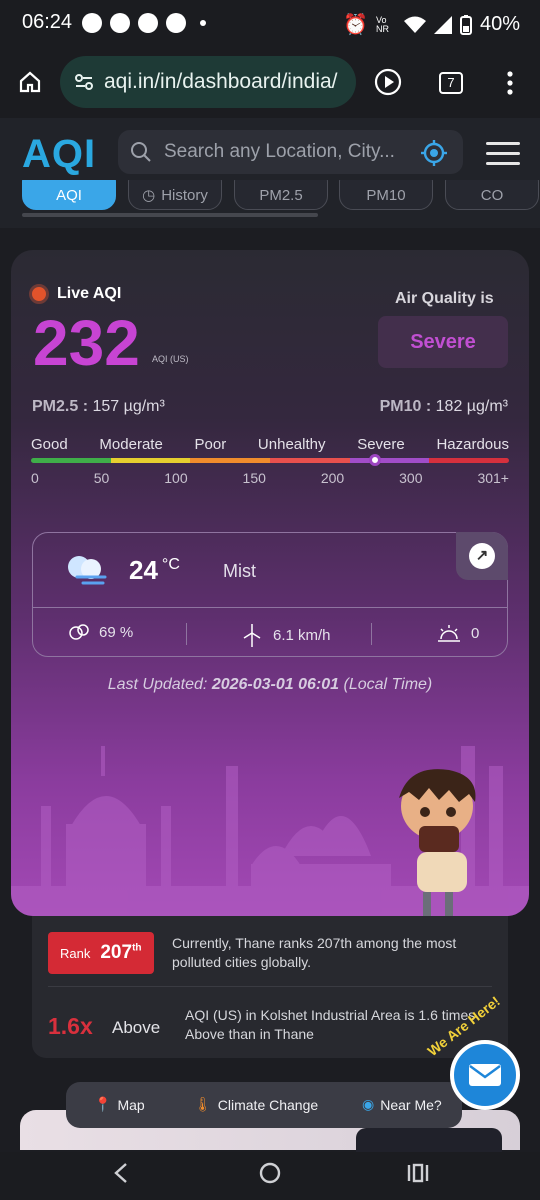 The height and width of the screenshot is (1200, 540). I want to click on arrow-up-right-icon: ↗, so click(482, 556).